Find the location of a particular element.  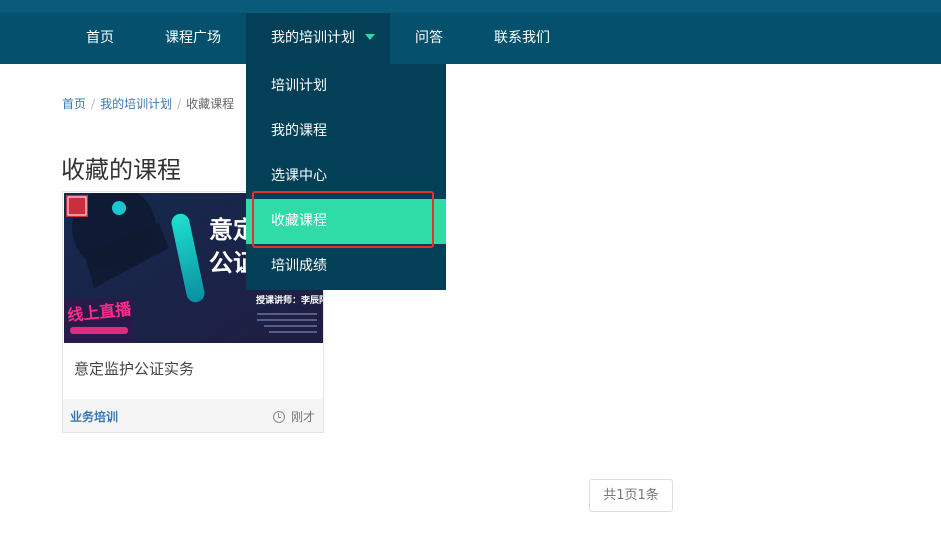

top-strip is located at coordinates (470, 6).